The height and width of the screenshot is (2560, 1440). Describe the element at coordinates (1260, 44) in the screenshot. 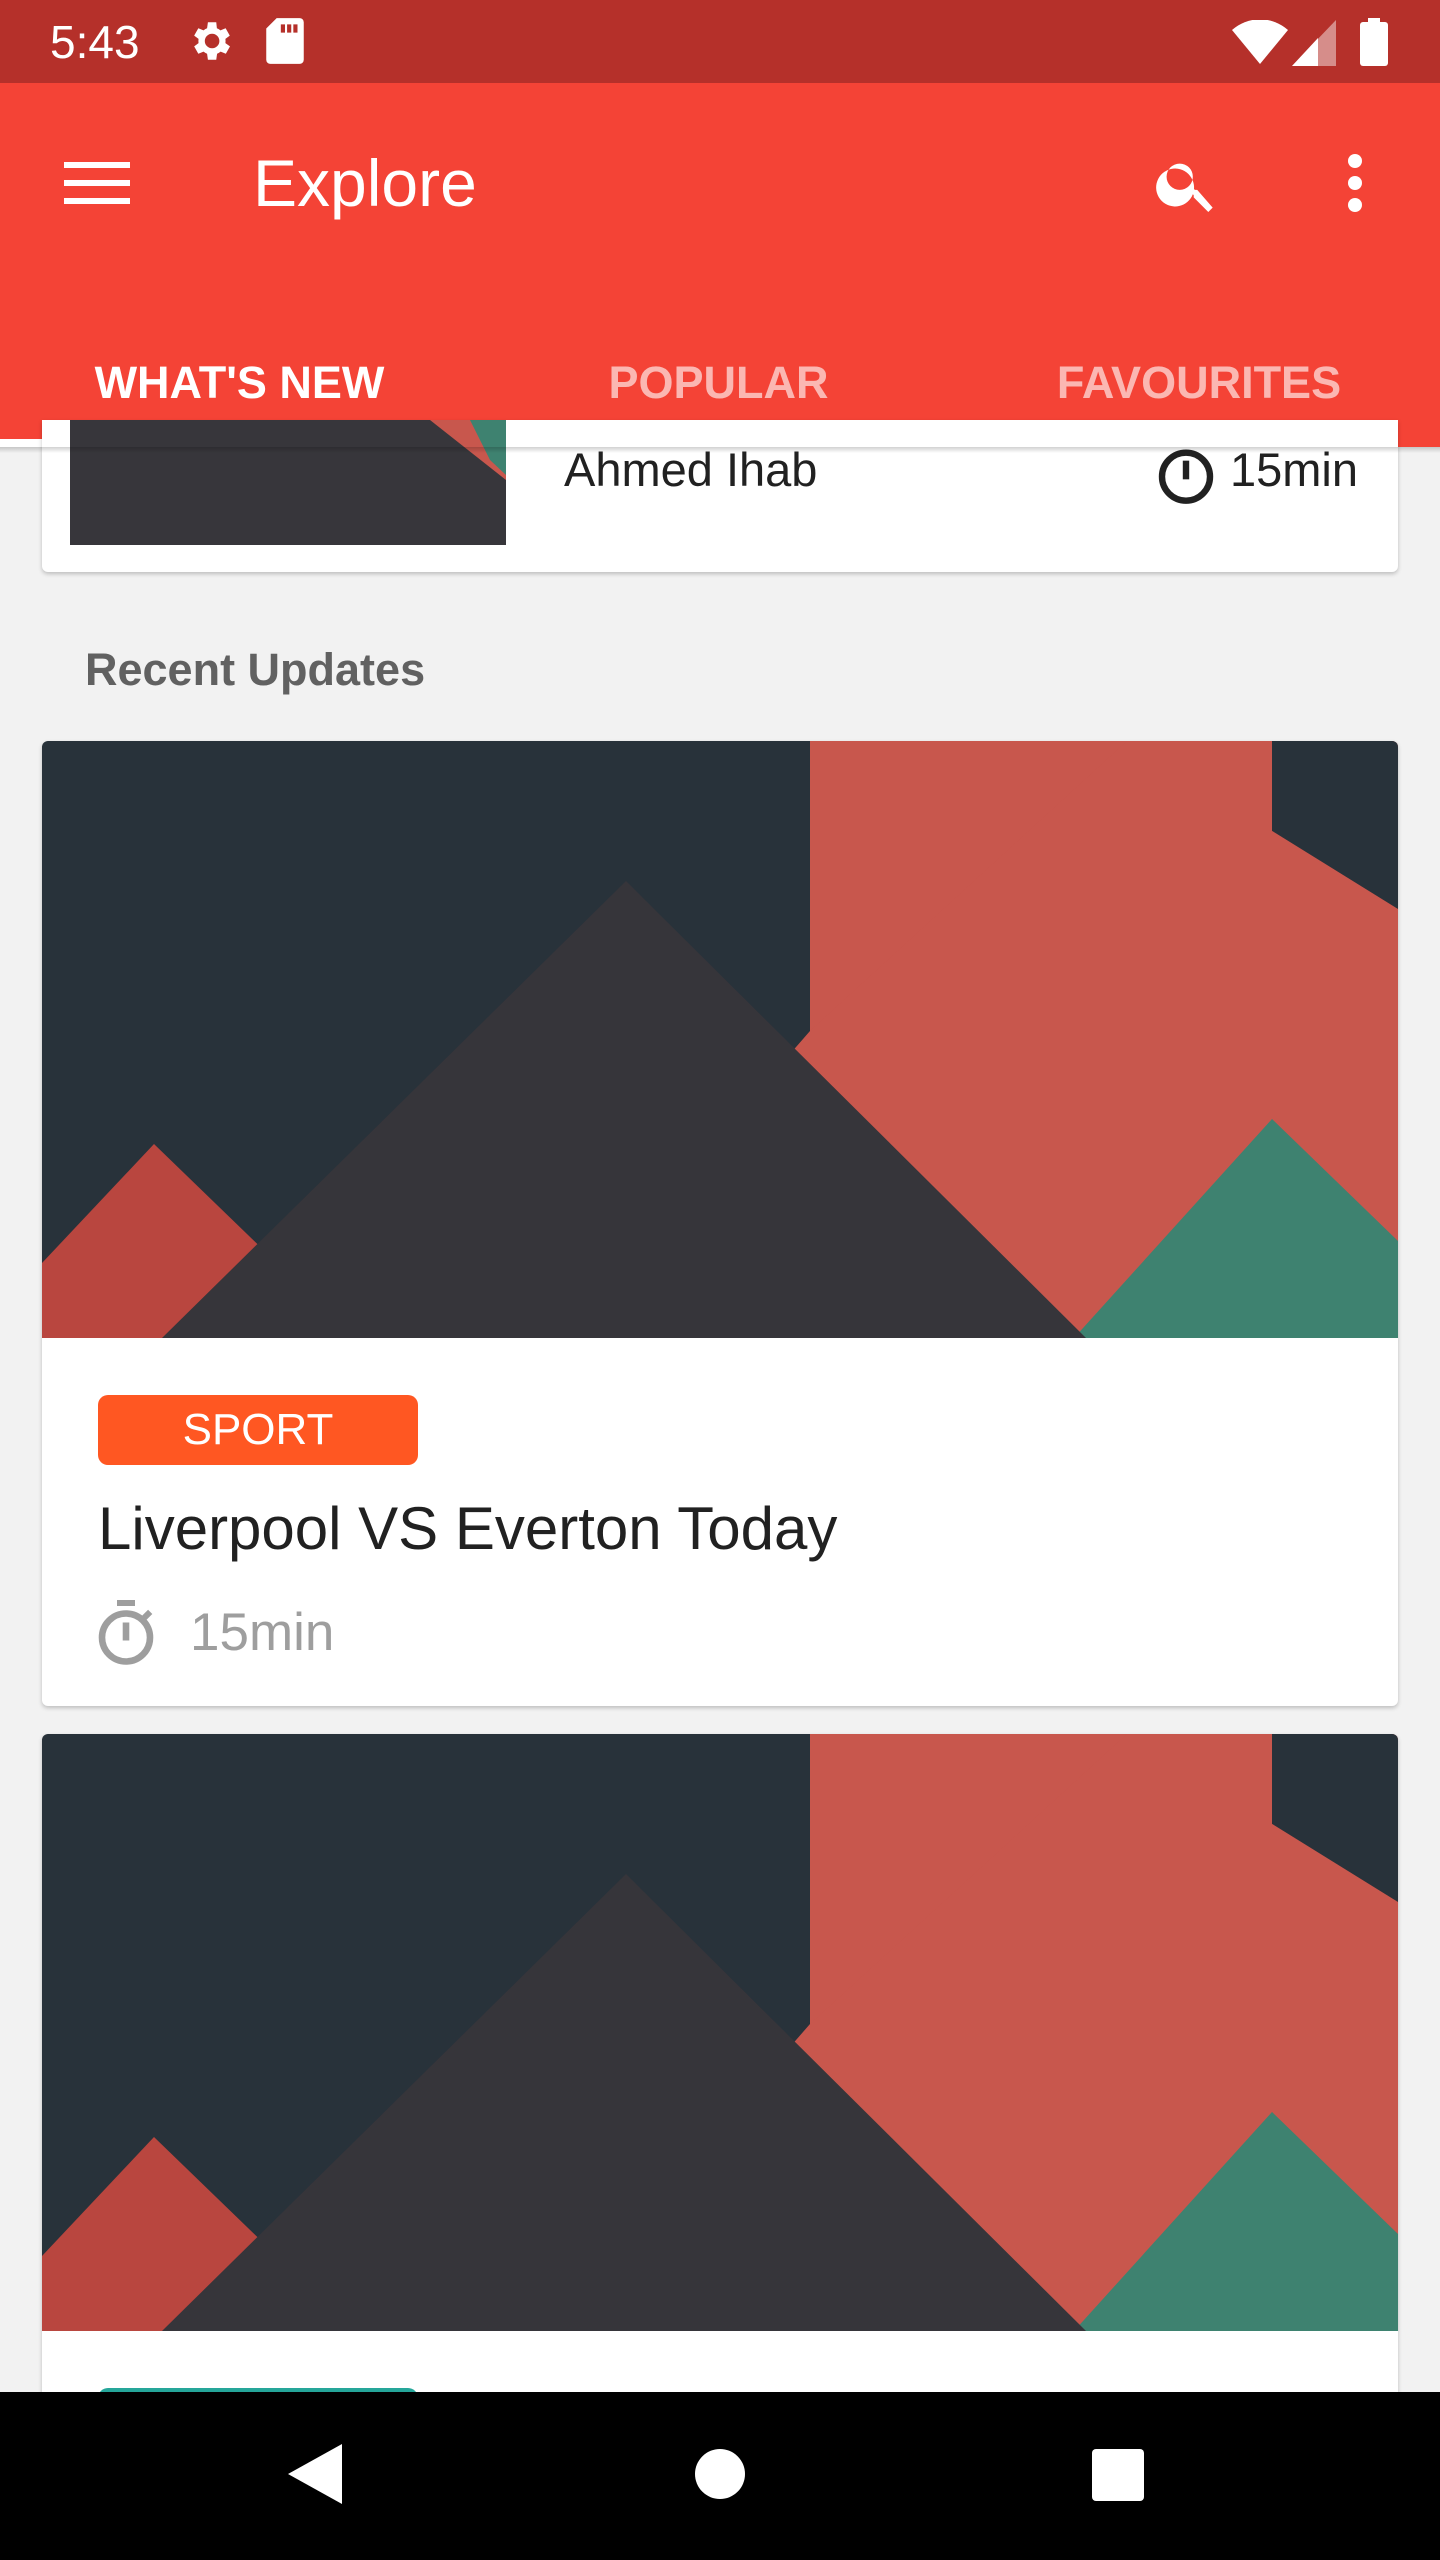

I see `wifi-icon` at that location.